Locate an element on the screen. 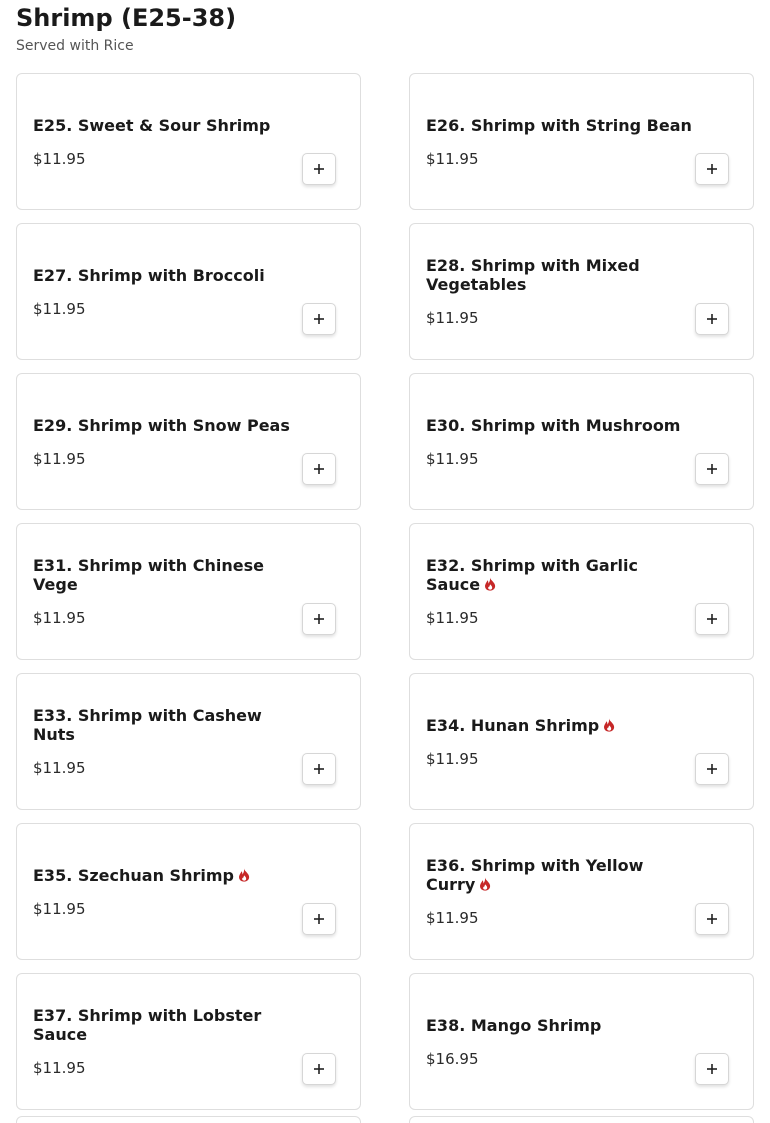  menu-item-card: E37. Shrimp with Lobster Sauce $11.95 is located at coordinates (188, 1041).